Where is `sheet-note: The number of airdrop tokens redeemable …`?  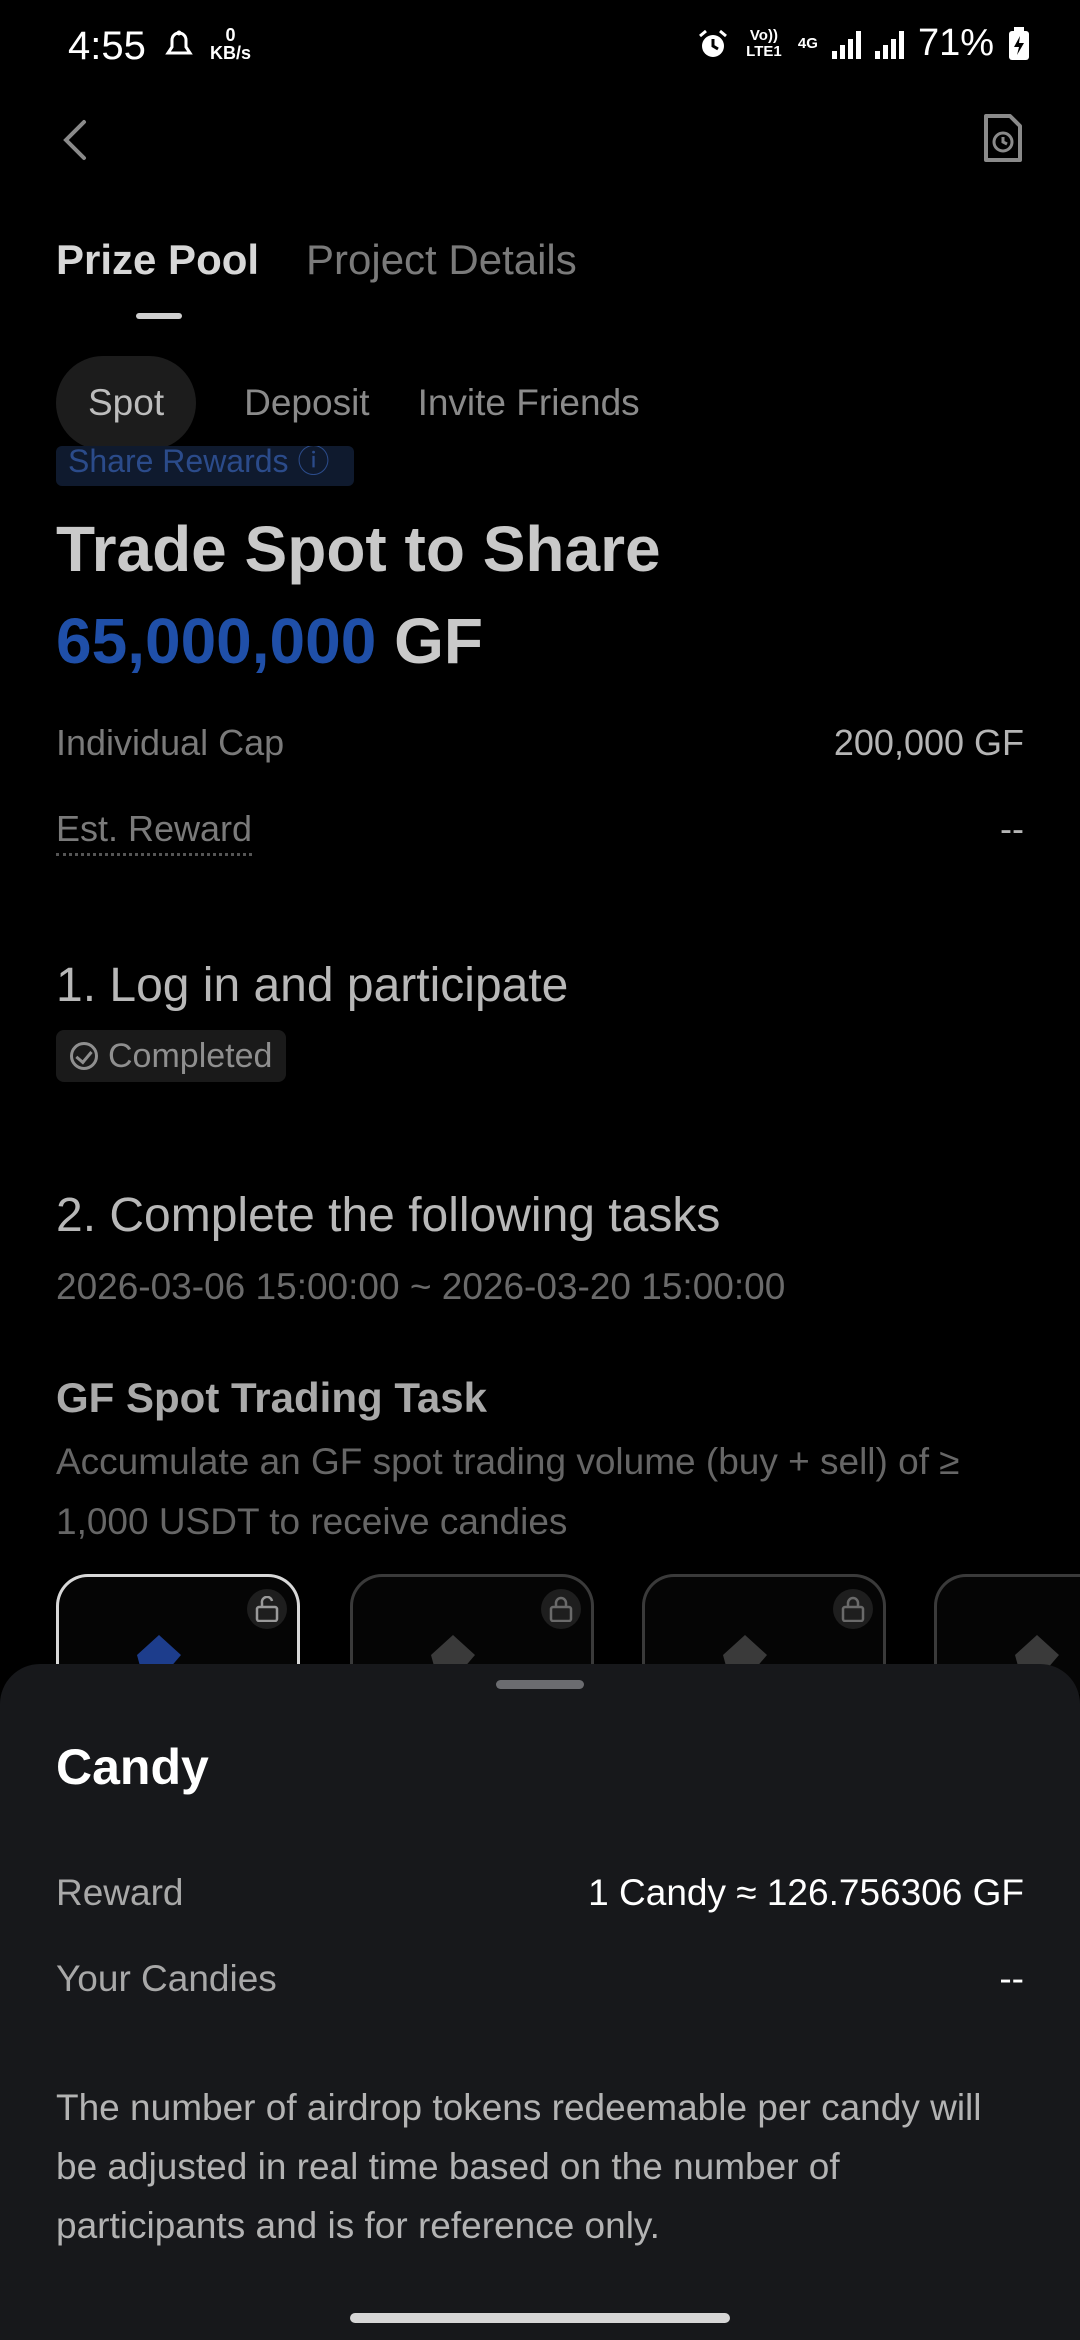 sheet-note: The number of airdrop tokens redeemable … is located at coordinates (519, 2166).